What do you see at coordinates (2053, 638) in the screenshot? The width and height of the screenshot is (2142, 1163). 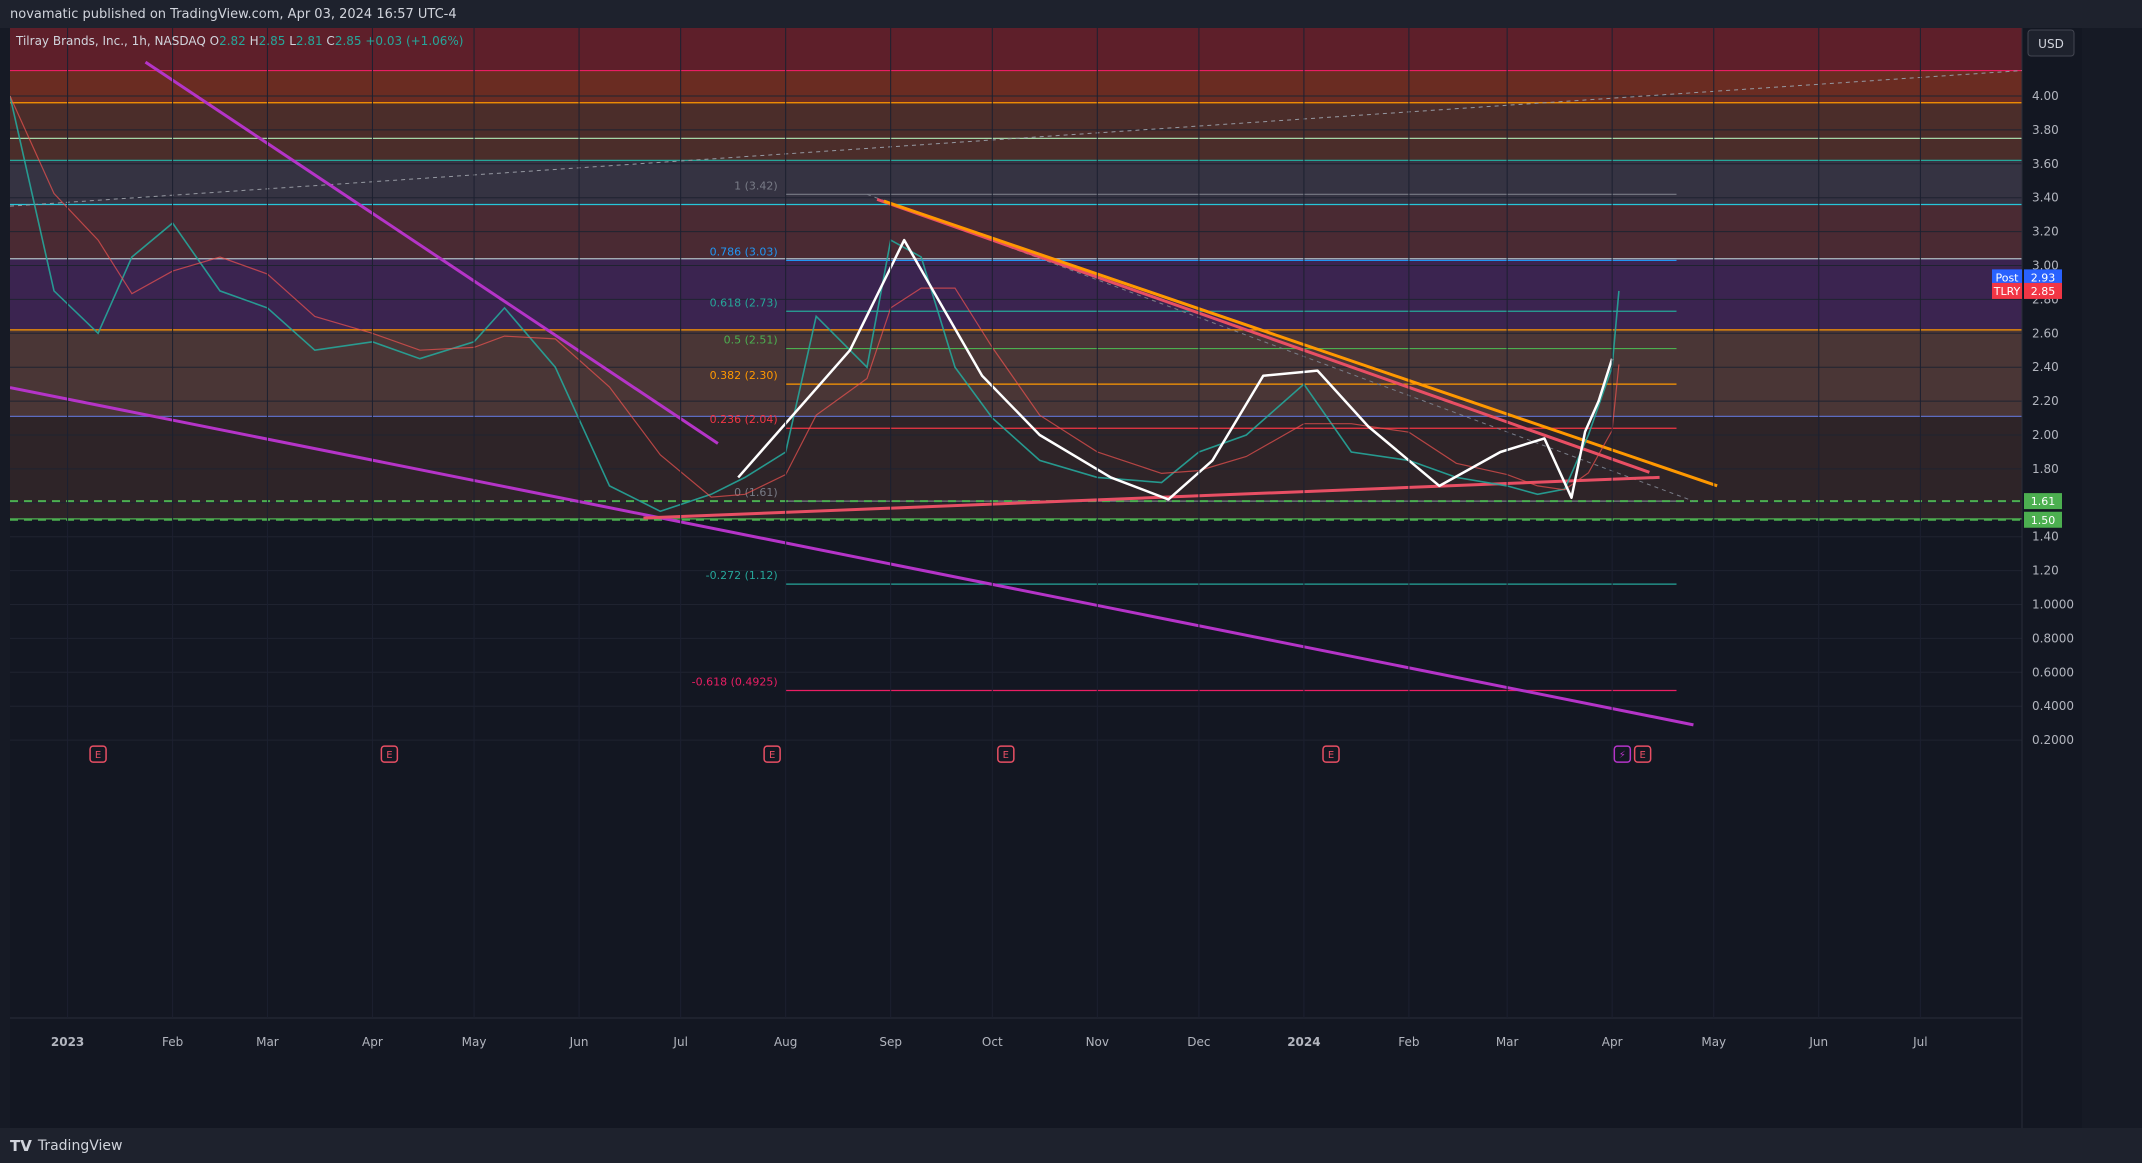 I see `y-tick-label: 0.8000` at bounding box center [2053, 638].